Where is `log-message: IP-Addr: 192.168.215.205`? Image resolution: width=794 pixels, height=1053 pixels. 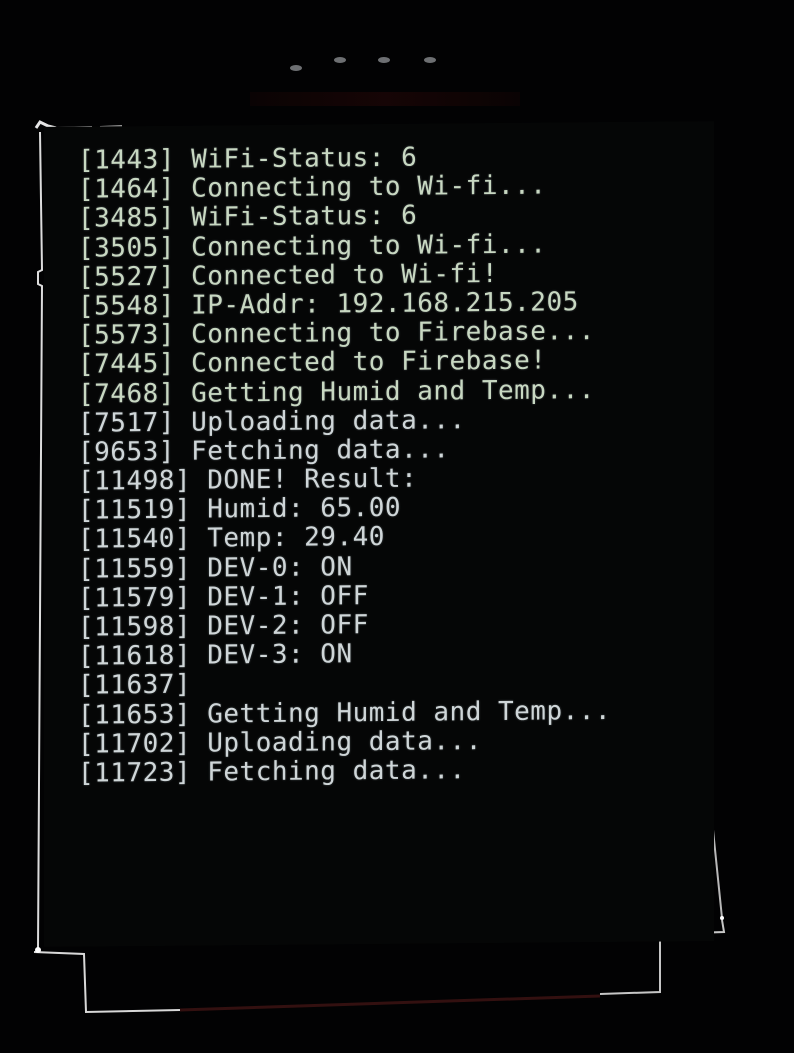 log-message: IP-Addr: 192.168.215.205 is located at coordinates (385, 304).